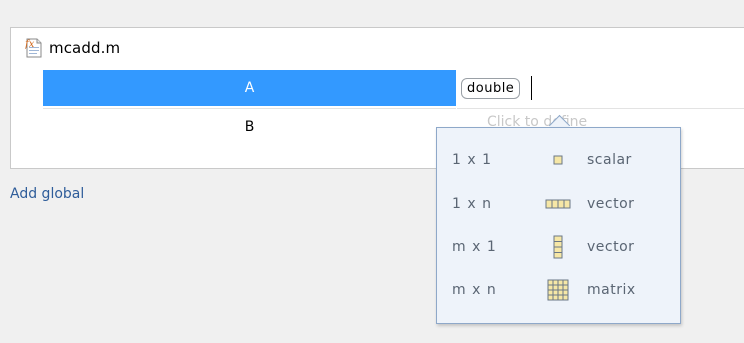  What do you see at coordinates (474, 290) in the screenshot?
I see `size-option-dims: m x n` at bounding box center [474, 290].